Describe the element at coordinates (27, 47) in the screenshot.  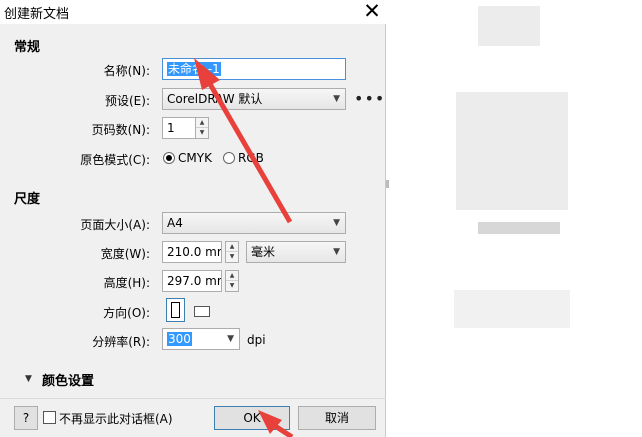
I see `general-section-heading: 常规` at that location.